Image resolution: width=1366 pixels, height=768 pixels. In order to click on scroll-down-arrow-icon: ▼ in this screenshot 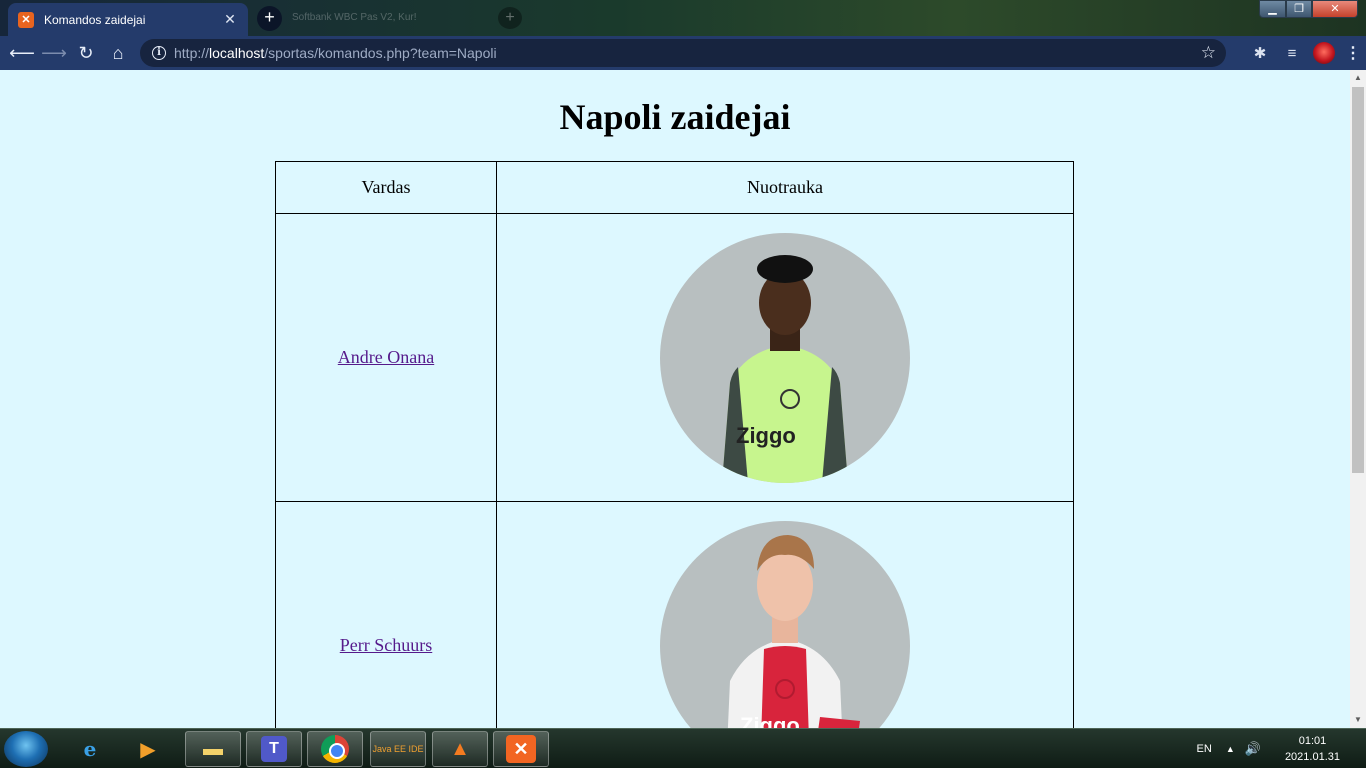, I will do `click(1358, 720)`.